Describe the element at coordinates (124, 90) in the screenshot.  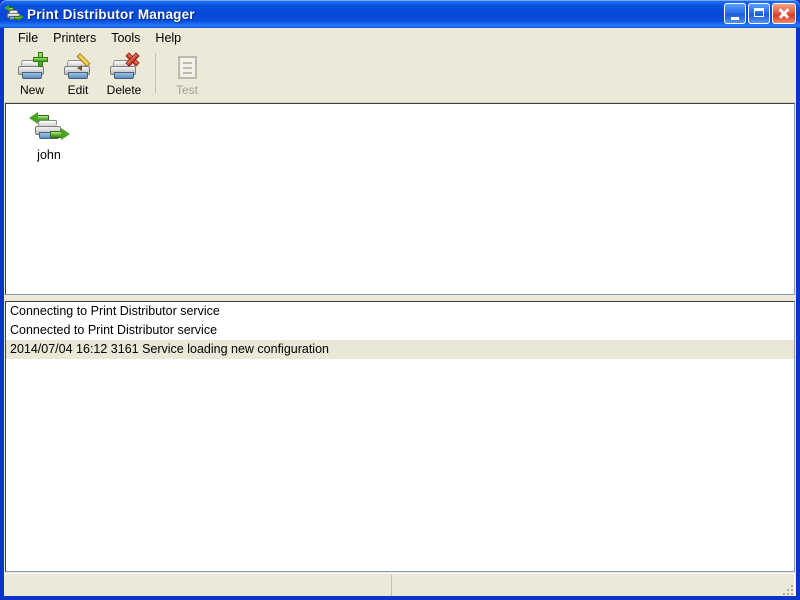
I see `delete-button-label: Delete` at that location.